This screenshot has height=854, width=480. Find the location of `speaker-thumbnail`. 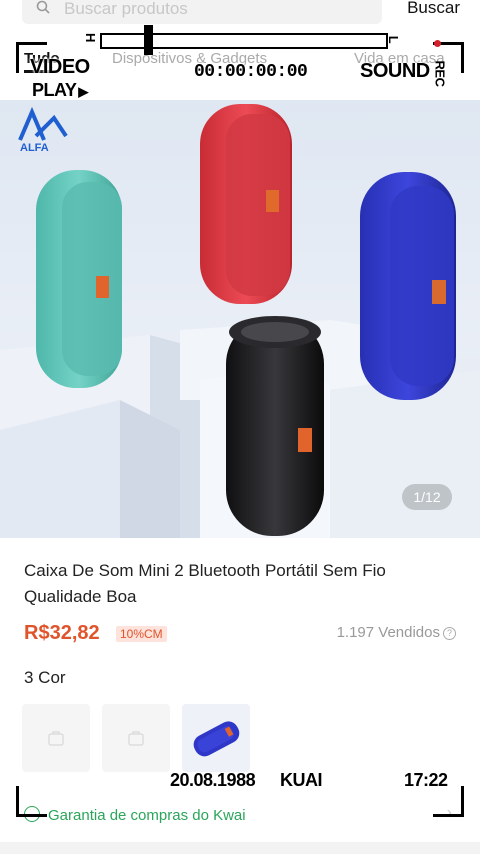

speaker-thumbnail is located at coordinates (216, 739).